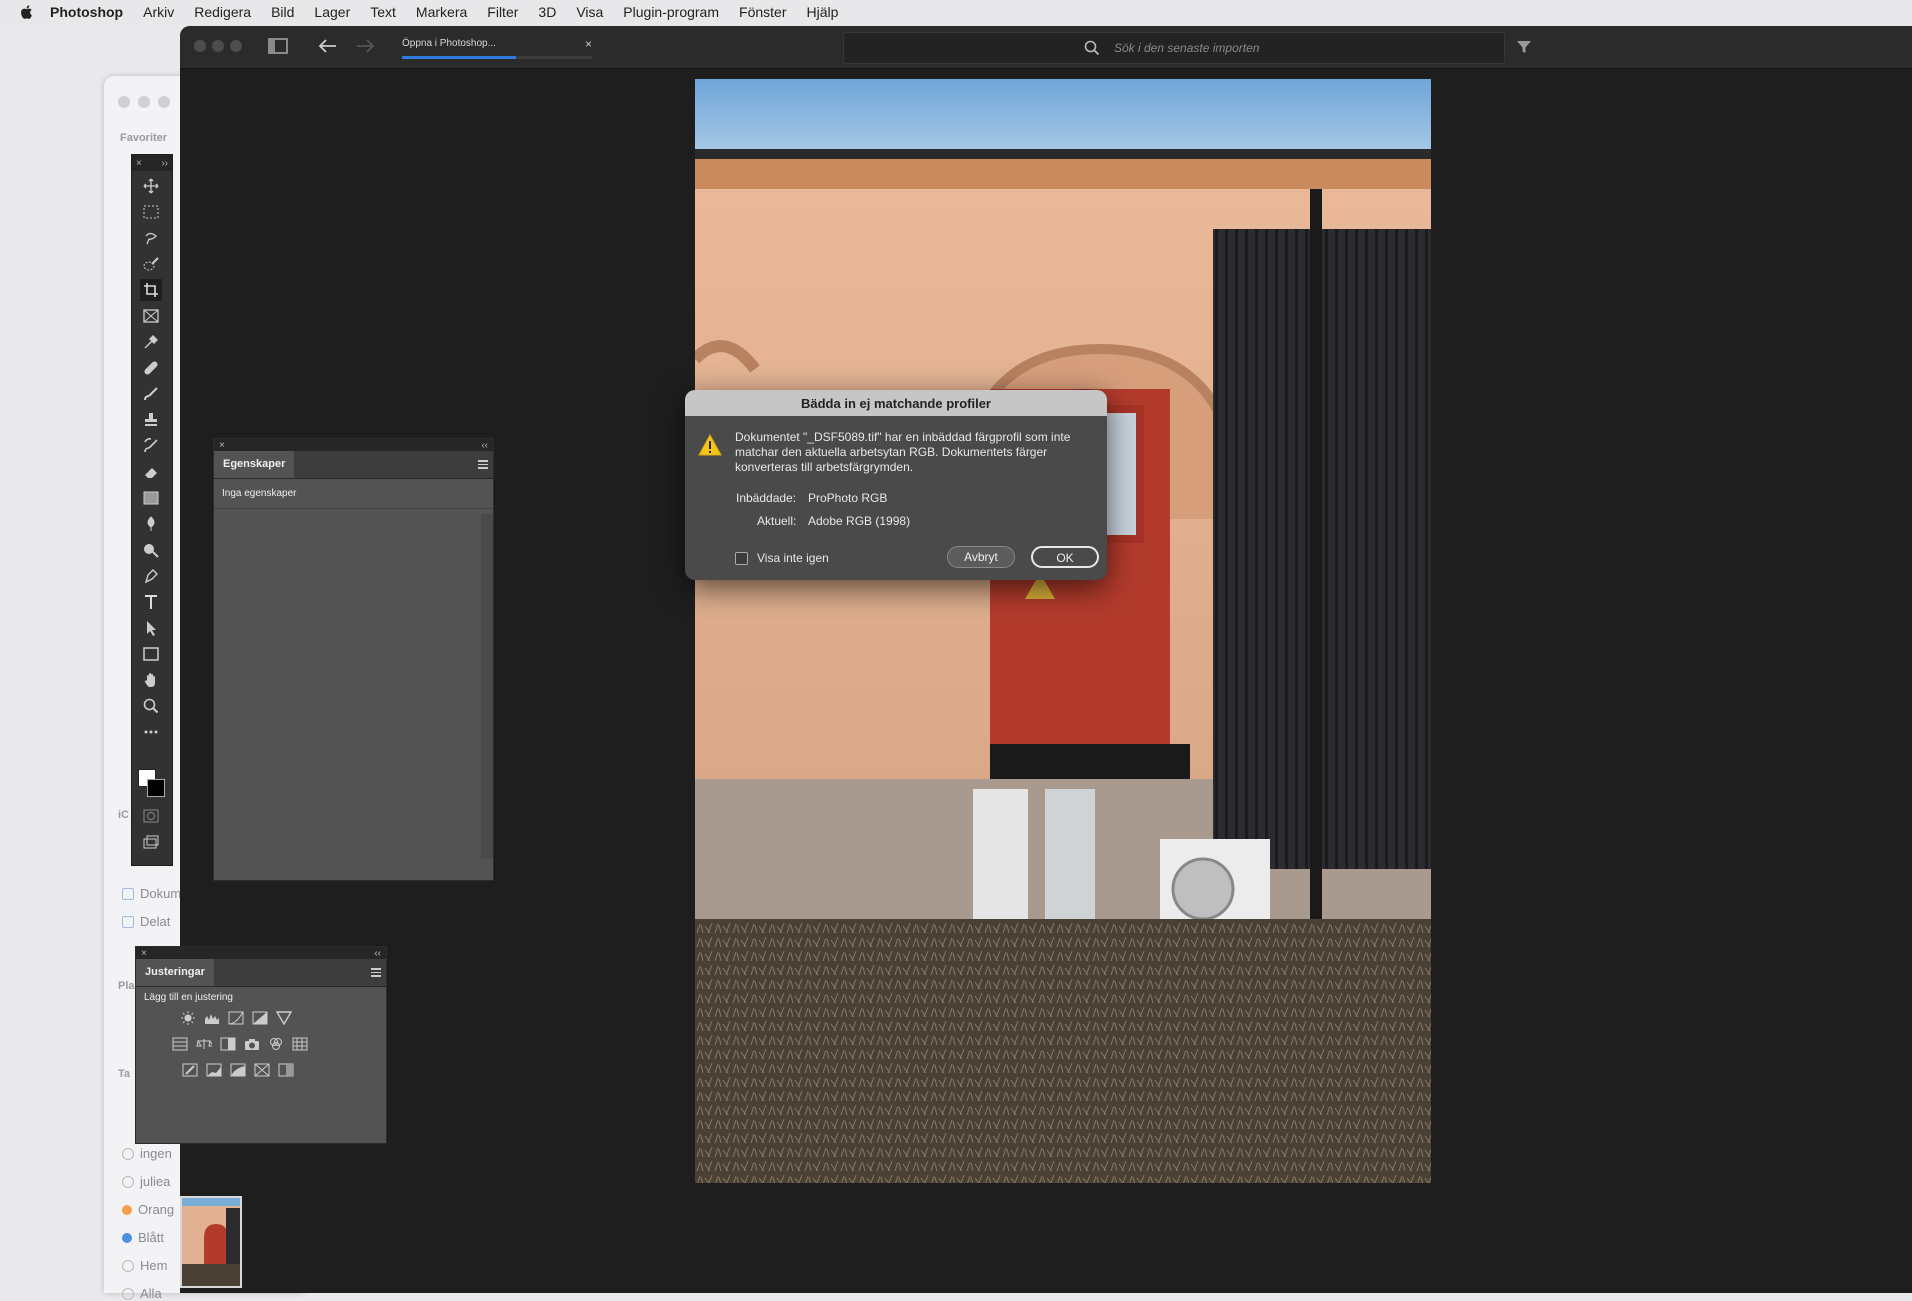  What do you see at coordinates (188, 1018) in the screenshot?
I see `brightness-contrast-icon` at bounding box center [188, 1018].